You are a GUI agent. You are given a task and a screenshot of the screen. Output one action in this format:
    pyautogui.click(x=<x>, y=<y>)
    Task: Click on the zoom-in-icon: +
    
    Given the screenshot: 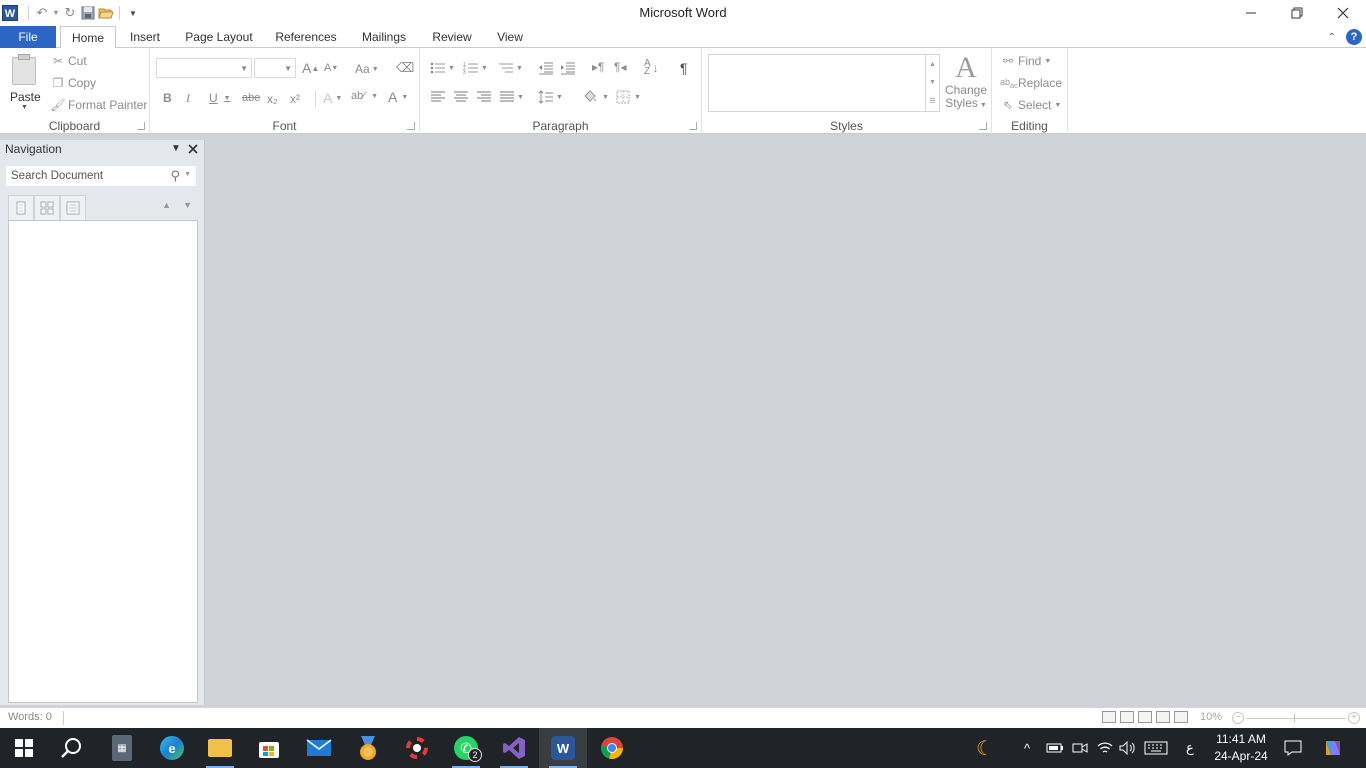 What is the action you would take?
    pyautogui.click(x=1354, y=718)
    